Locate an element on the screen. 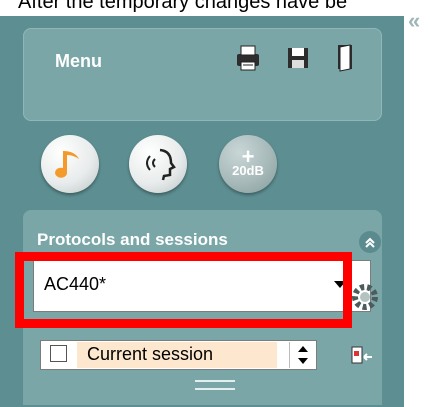 The width and height of the screenshot is (430, 407). protocols-title: Protocols and sessions is located at coordinates (132, 239).